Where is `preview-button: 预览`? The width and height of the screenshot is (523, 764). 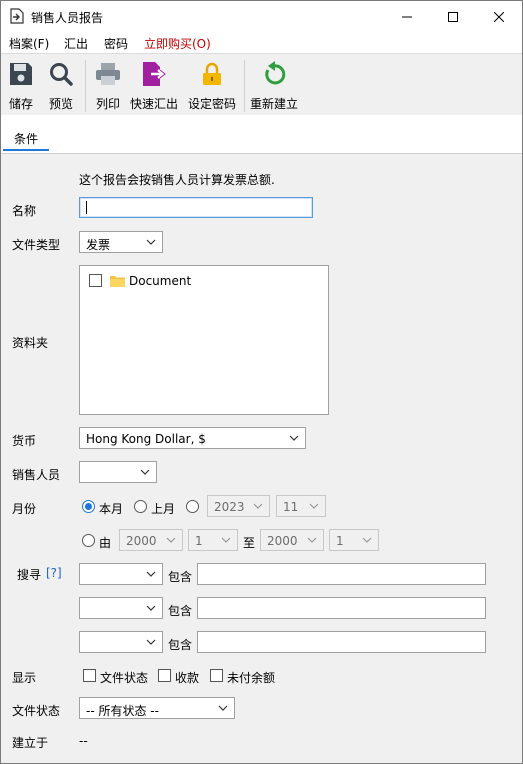
preview-button: 预览 is located at coordinates (61, 85).